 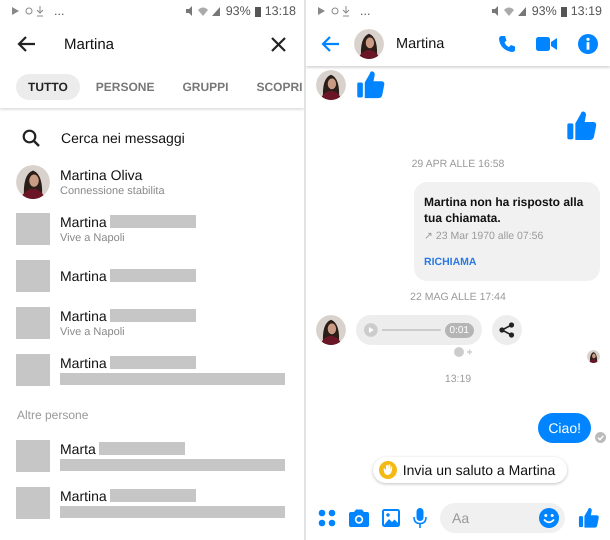 What do you see at coordinates (48, 87) in the screenshot?
I see `tab: TUTTO` at bounding box center [48, 87].